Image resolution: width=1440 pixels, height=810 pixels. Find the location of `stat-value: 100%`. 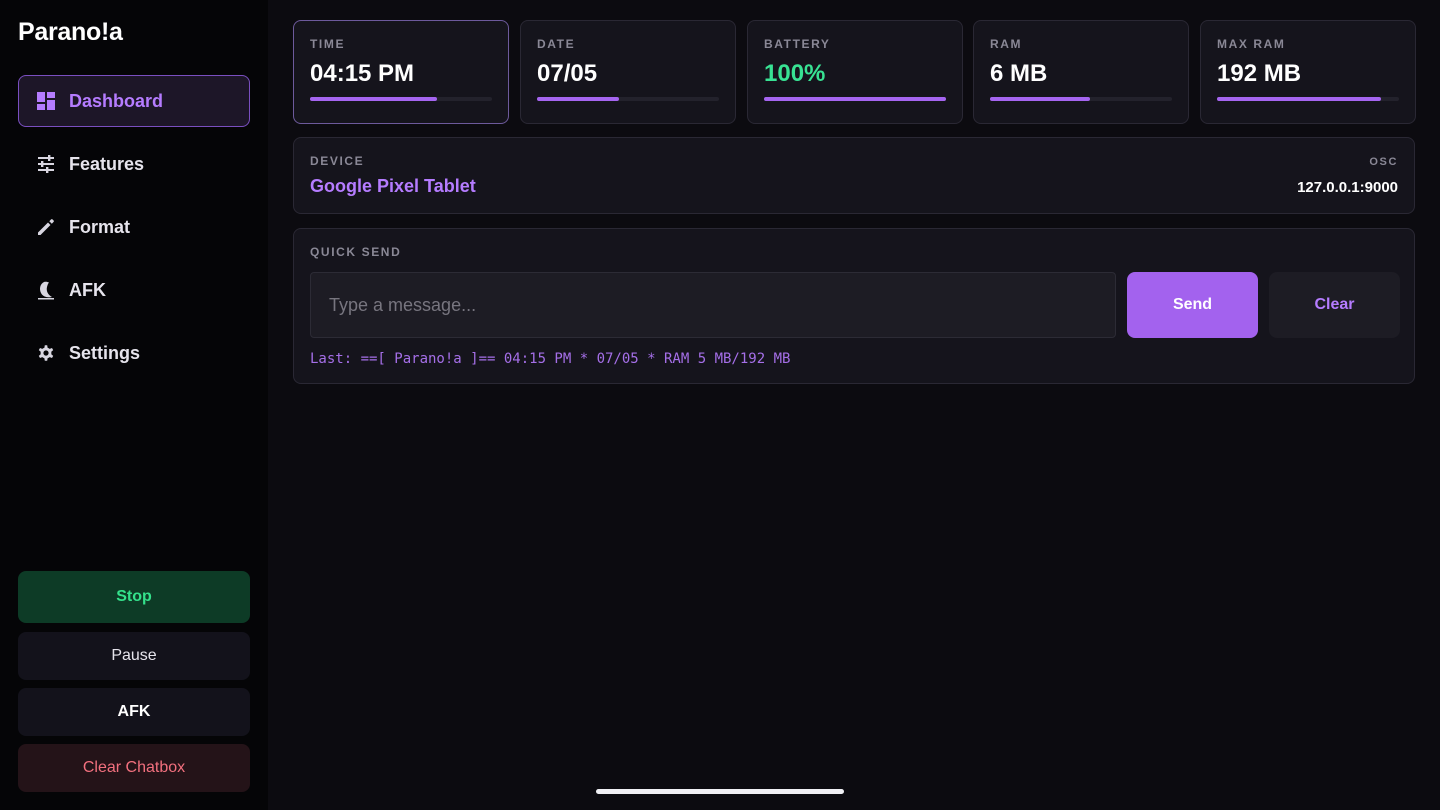

stat-value: 100% is located at coordinates (795, 73).